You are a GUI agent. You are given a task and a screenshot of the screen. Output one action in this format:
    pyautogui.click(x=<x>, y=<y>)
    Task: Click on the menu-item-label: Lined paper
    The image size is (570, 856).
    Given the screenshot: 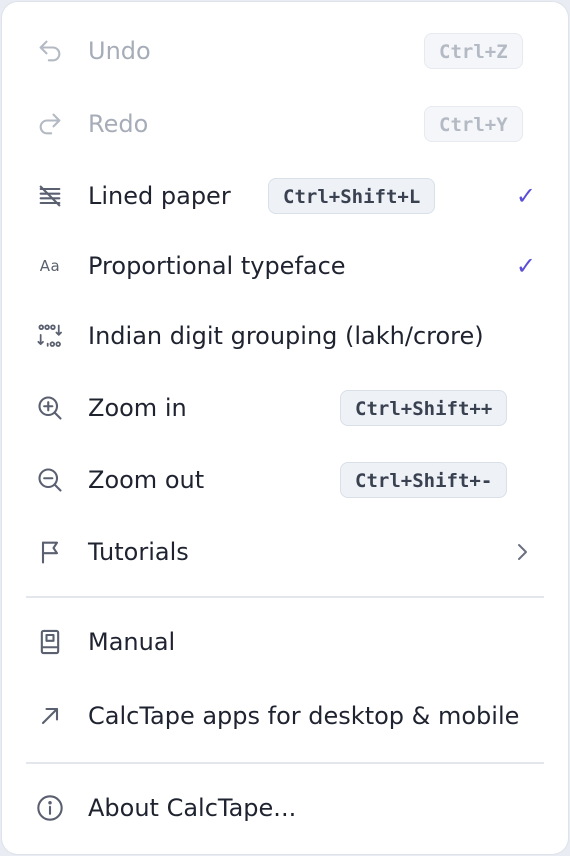 What is the action you would take?
    pyautogui.click(x=159, y=196)
    